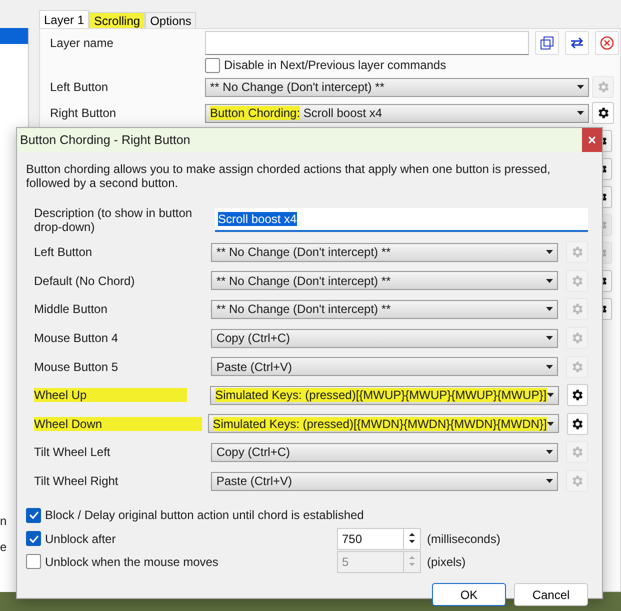 The image size is (621, 611). What do you see at coordinates (81, 539) in the screenshot?
I see `checkbox-label: Unblock after` at bounding box center [81, 539].